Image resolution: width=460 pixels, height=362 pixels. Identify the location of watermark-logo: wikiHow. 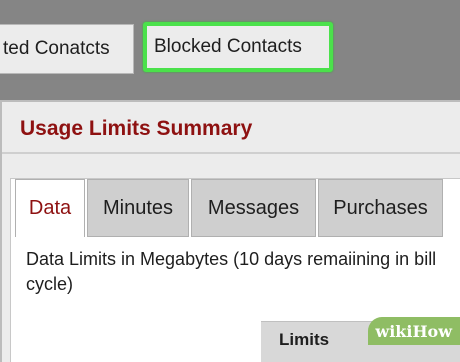
(414, 331).